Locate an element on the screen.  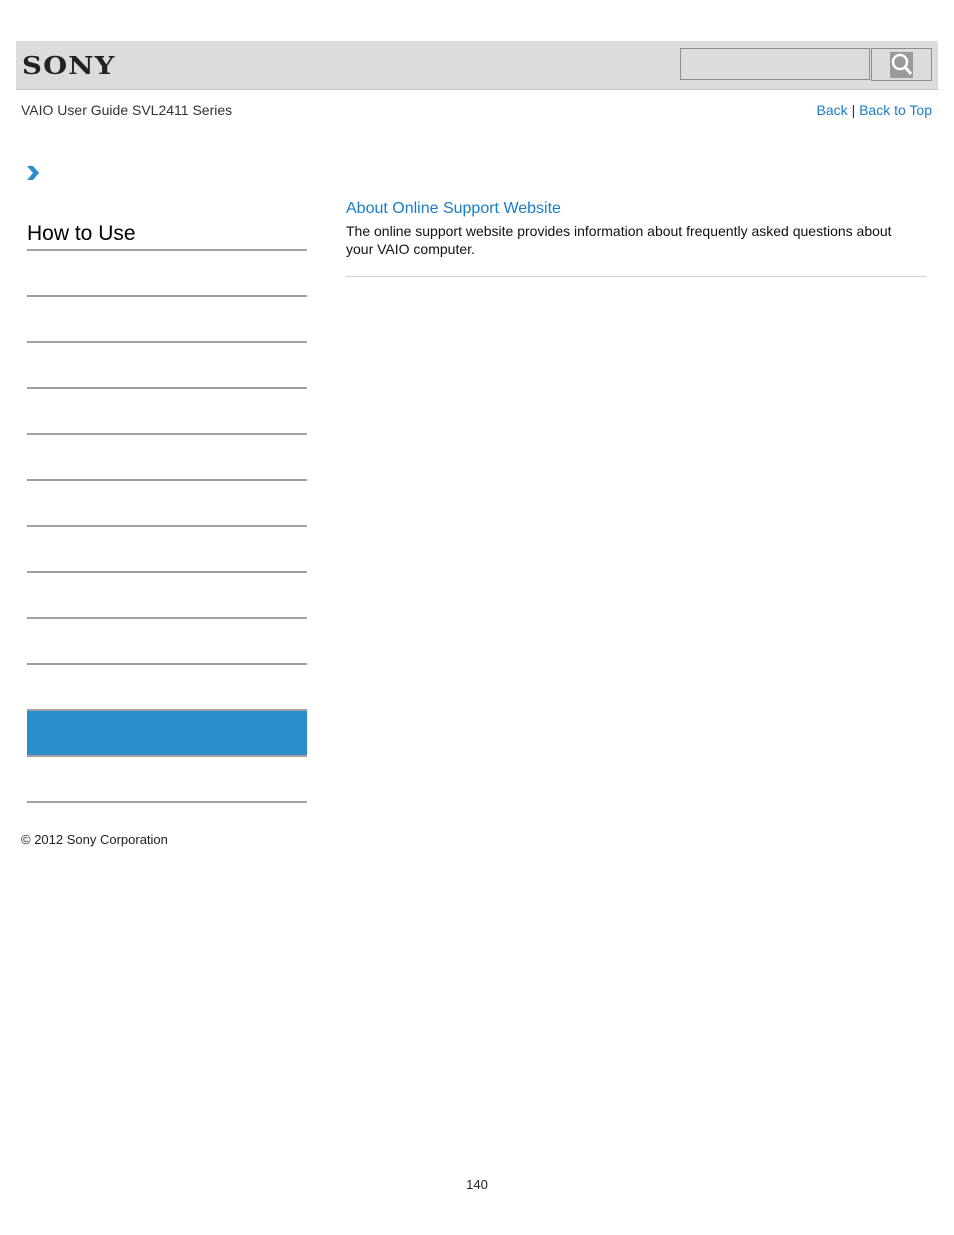
header-bar: SONY is located at coordinates (477, 65).